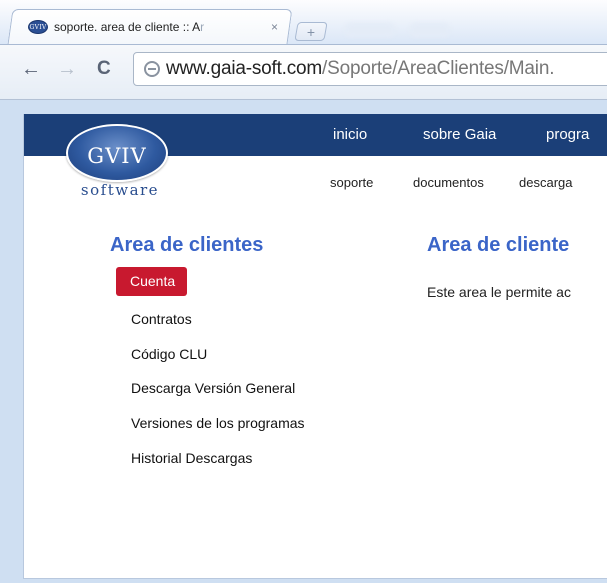 The width and height of the screenshot is (607, 583). I want to click on content-title: Area de cliente, so click(498, 245).